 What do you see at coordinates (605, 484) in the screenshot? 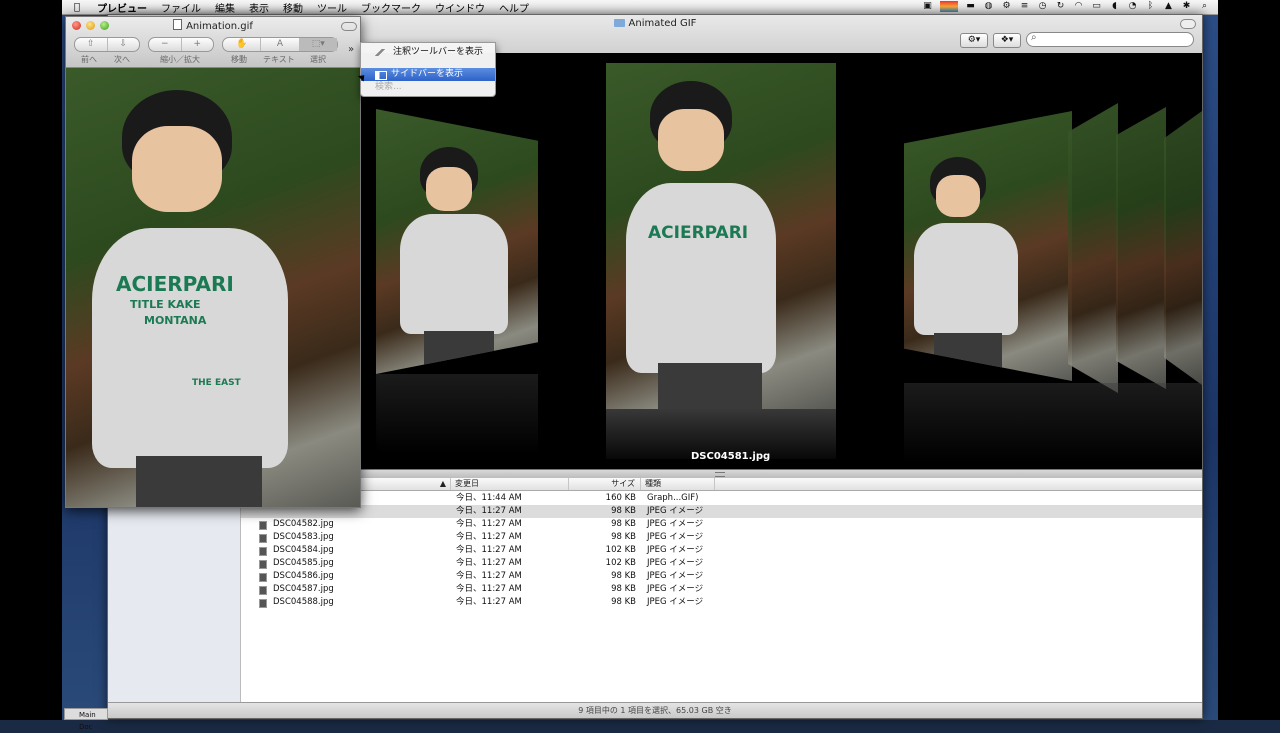
I see `column-size: サイズ` at bounding box center [605, 484].